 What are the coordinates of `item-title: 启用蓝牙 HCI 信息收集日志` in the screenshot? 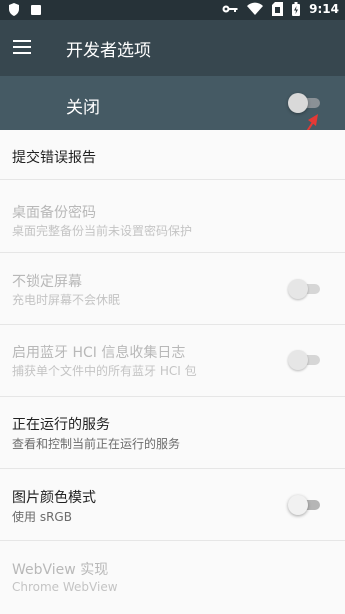 It's located at (99, 353).